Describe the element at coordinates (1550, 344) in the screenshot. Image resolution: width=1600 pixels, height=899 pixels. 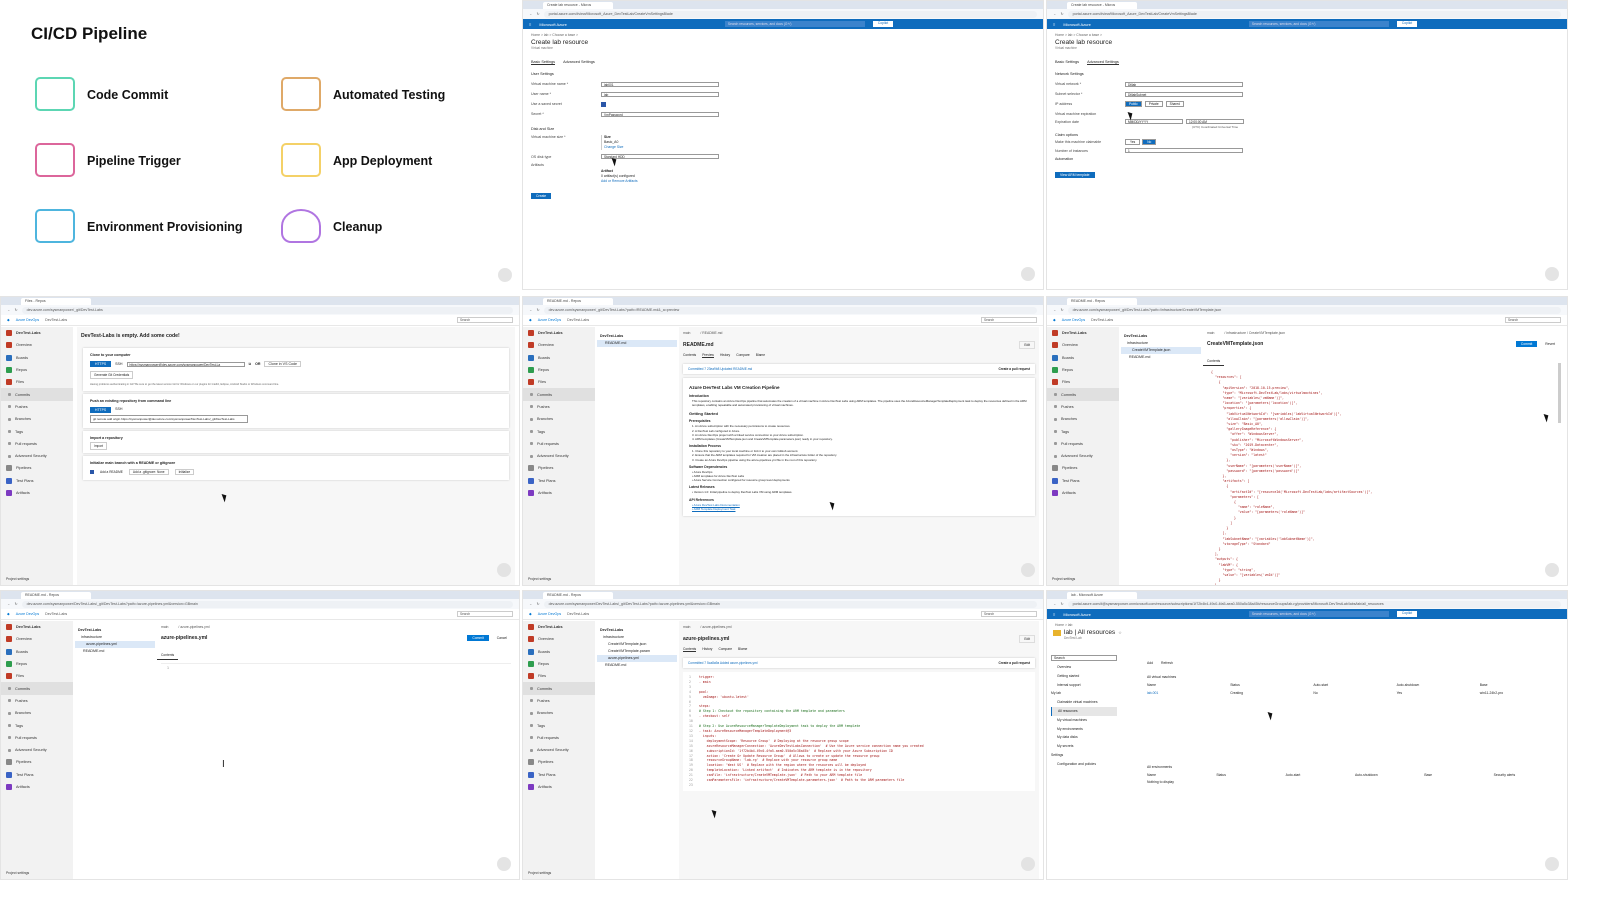
I see `revert-button: Revert` at that location.